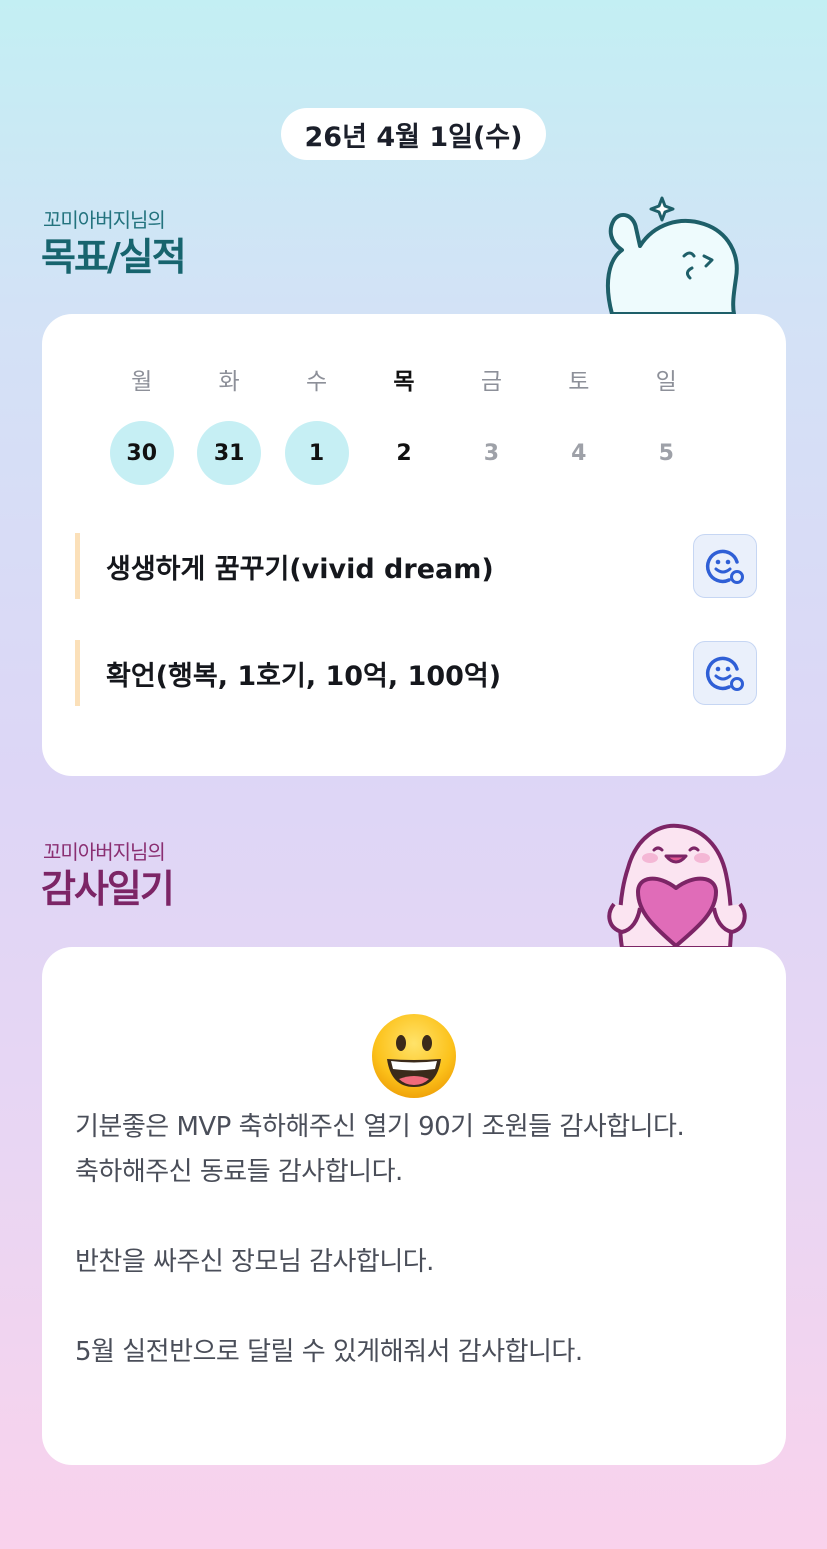 Image resolution: width=827 pixels, height=1549 pixels. What do you see at coordinates (666, 453) in the screenshot?
I see `day-date: 5` at bounding box center [666, 453].